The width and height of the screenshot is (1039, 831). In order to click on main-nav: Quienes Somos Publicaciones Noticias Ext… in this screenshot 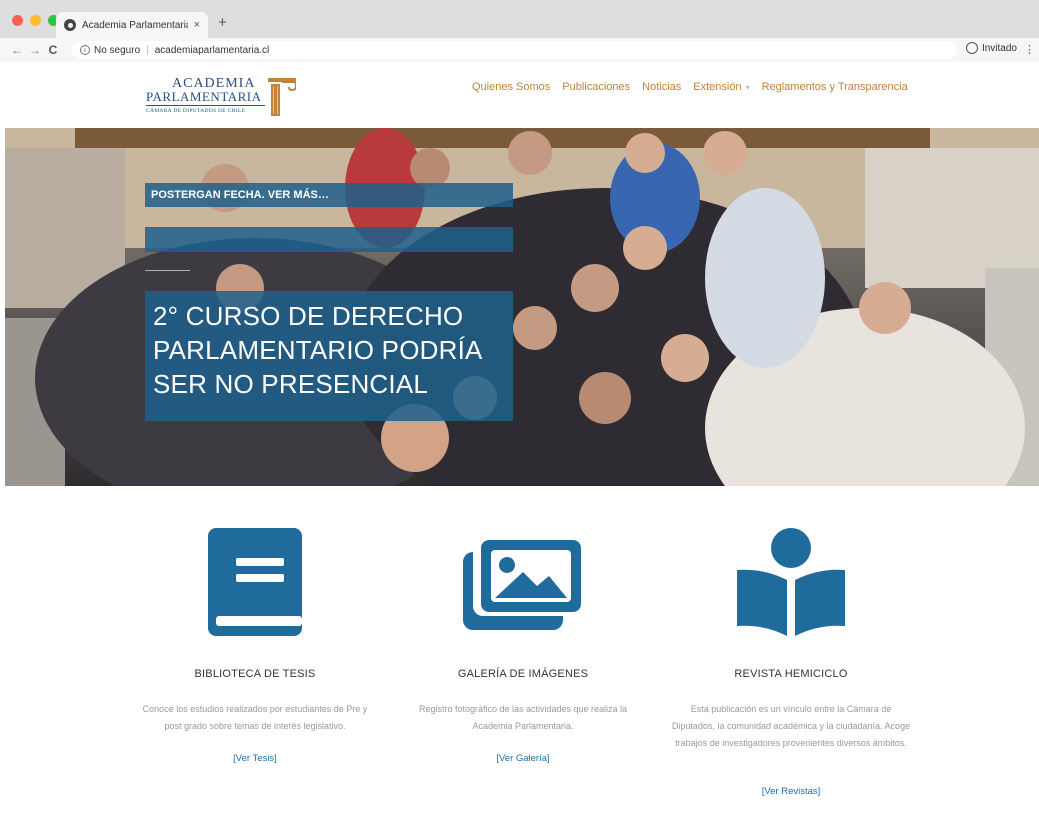, I will do `click(690, 87)`.